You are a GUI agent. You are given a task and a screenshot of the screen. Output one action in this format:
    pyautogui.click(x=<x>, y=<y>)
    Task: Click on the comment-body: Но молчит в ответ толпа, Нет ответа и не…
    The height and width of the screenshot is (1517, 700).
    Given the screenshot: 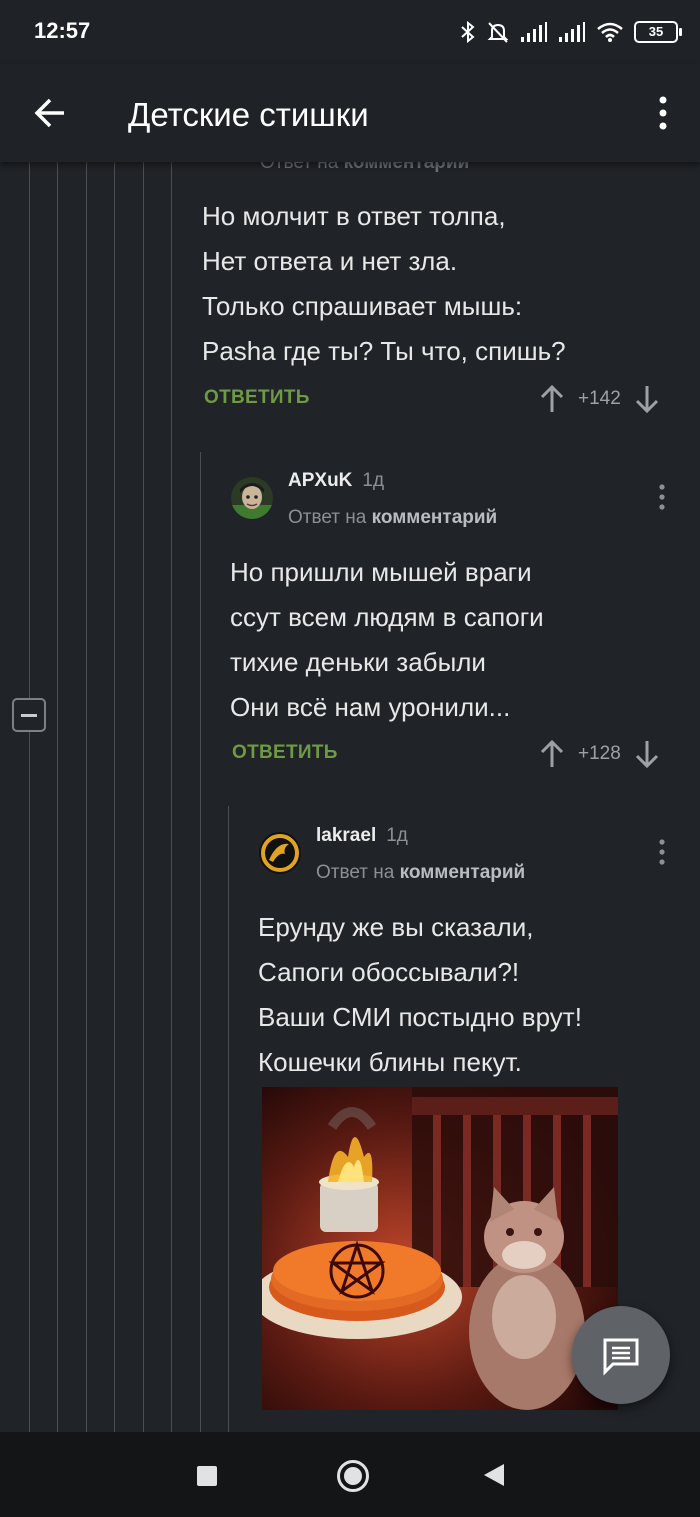 What is the action you would take?
    pyautogui.click(x=384, y=284)
    